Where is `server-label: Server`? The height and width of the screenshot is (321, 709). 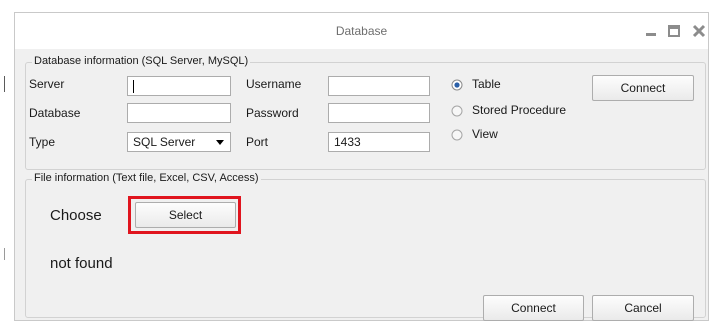 server-label: Server is located at coordinates (47, 84).